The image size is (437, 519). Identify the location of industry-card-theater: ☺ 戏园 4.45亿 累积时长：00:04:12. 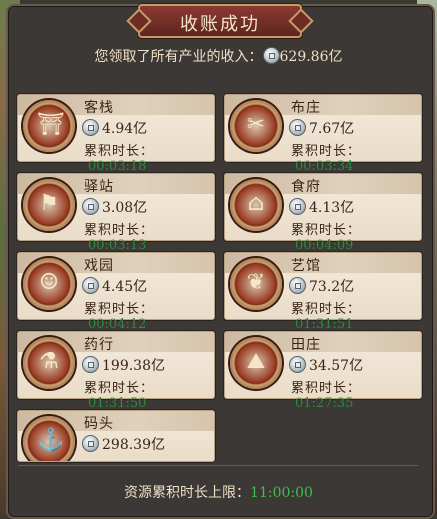
(116, 292).